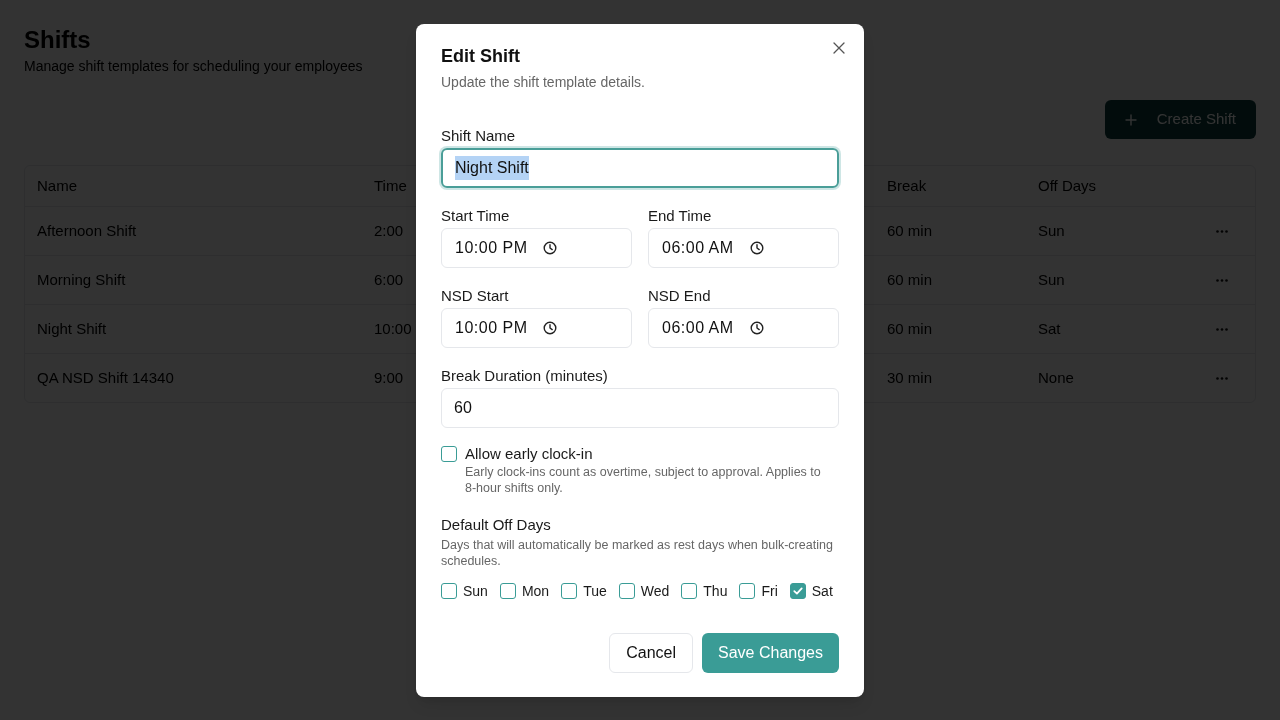  Describe the element at coordinates (529, 454) in the screenshot. I see `checkbox-label: Allow early clock-in` at that location.